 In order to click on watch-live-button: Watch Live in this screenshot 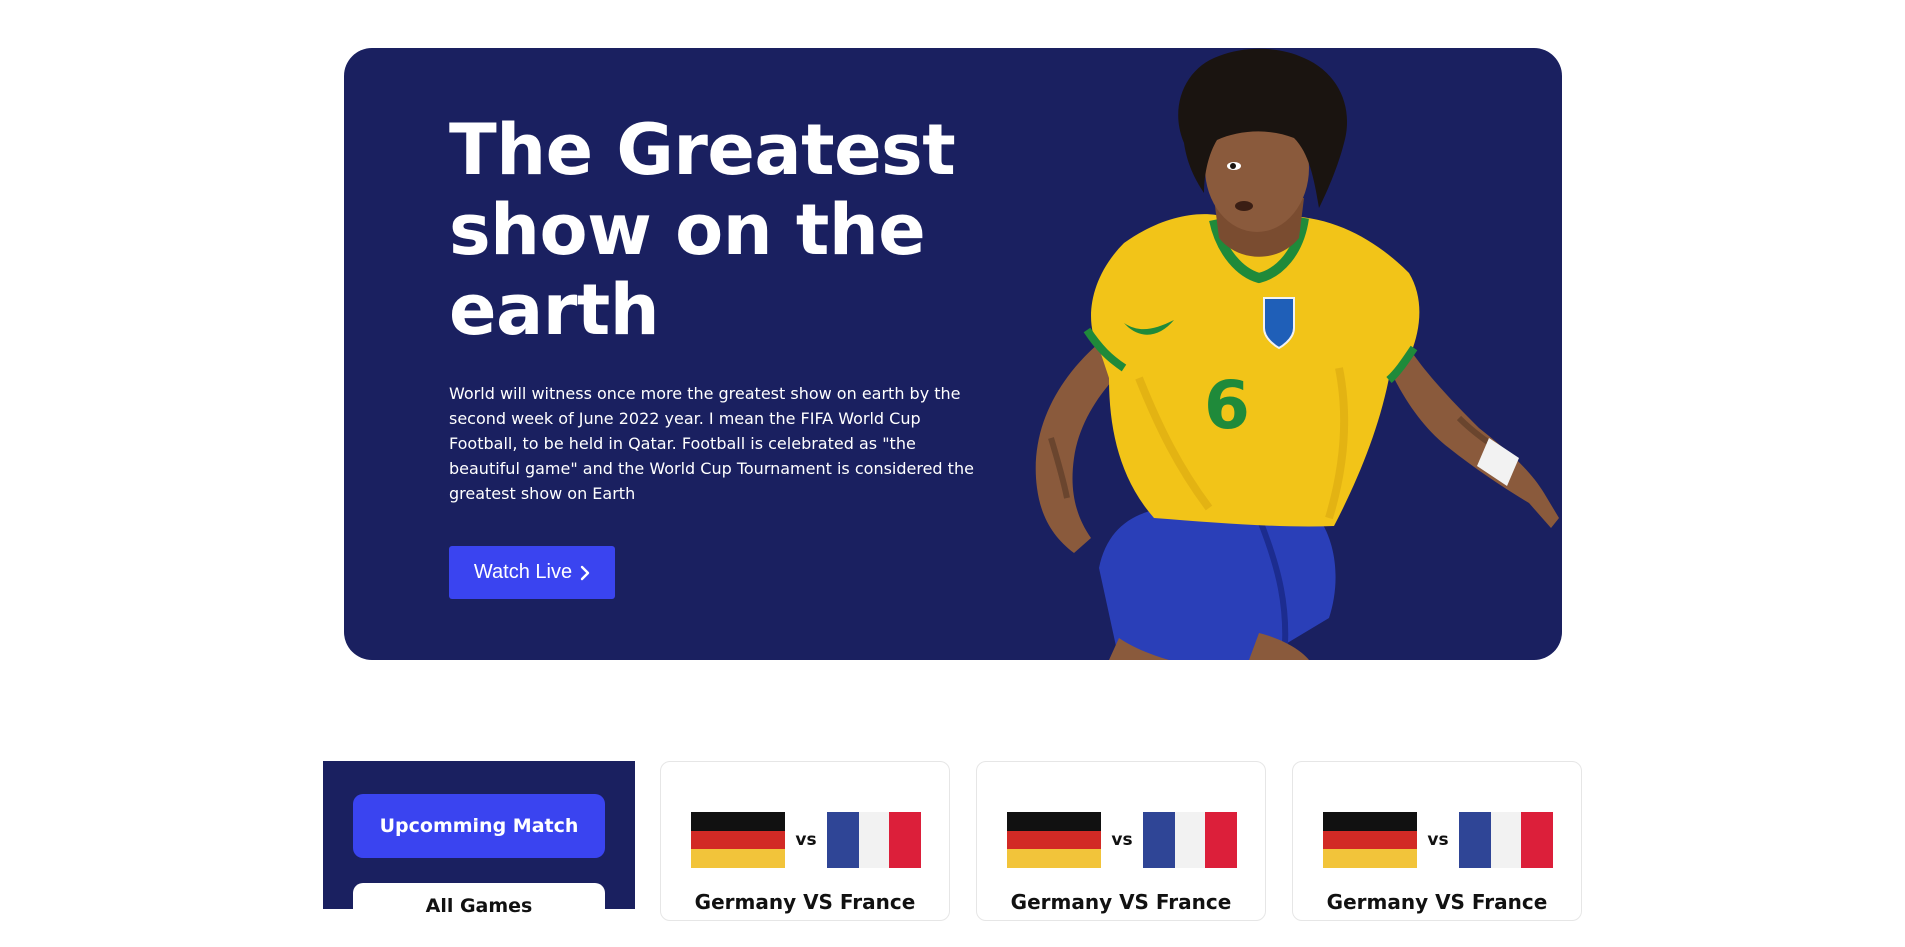, I will do `click(532, 572)`.